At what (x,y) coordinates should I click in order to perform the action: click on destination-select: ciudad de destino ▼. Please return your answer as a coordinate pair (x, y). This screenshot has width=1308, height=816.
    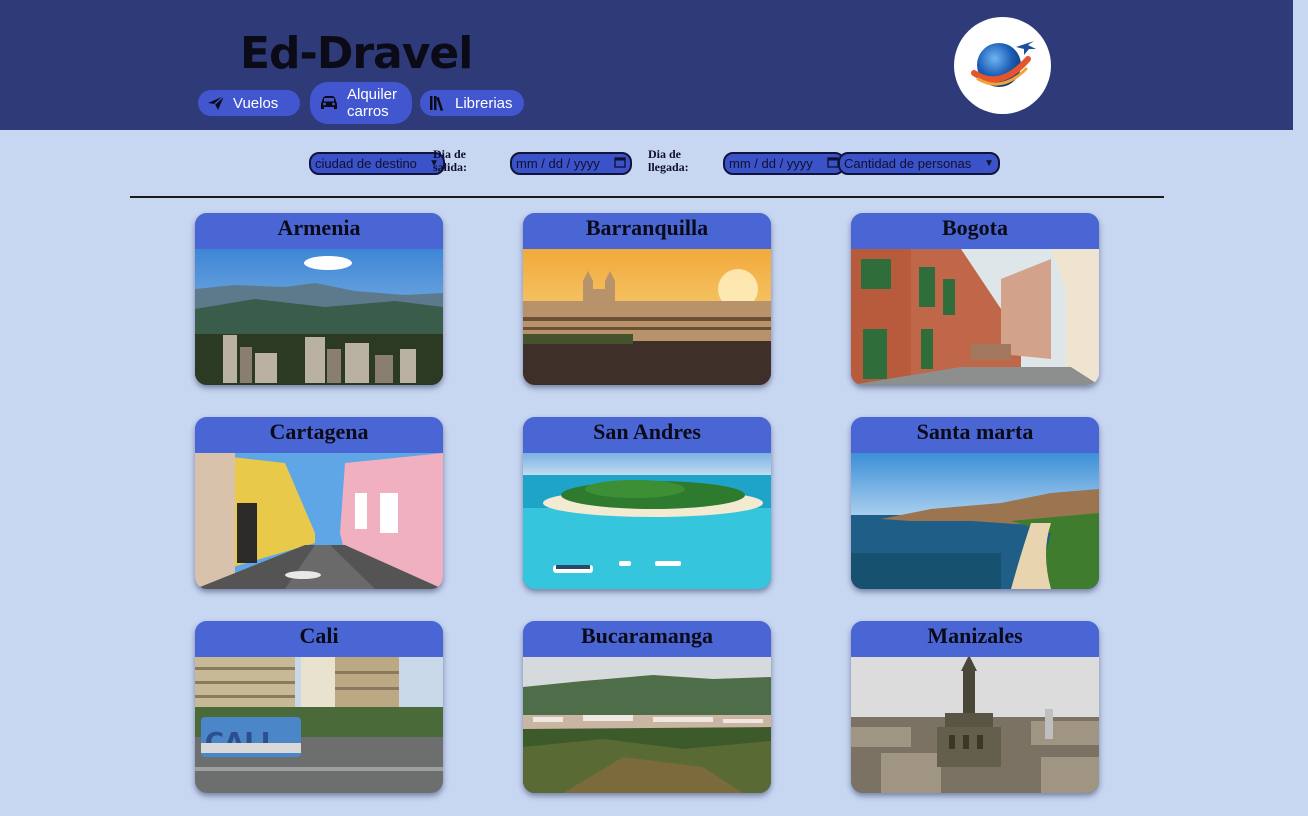
    Looking at the image, I should click on (377, 163).